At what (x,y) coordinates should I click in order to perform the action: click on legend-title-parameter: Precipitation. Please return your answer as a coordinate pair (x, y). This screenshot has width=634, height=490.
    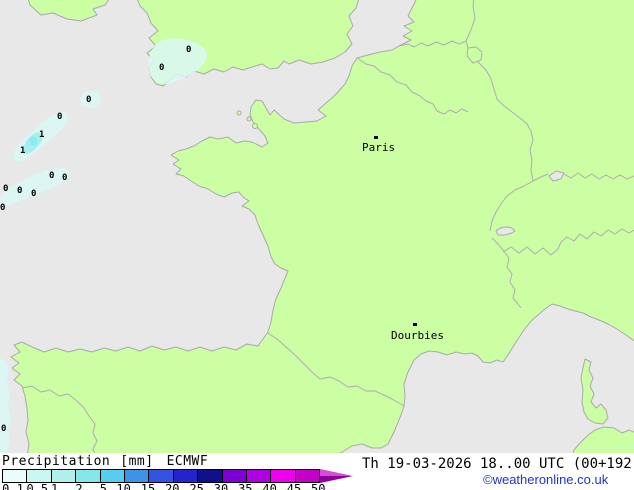
    Looking at the image, I should click on (56, 462).